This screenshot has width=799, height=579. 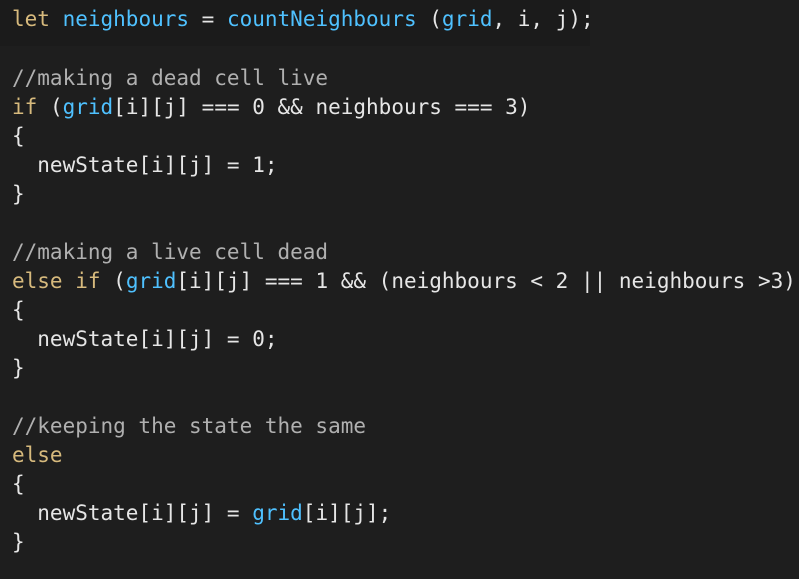 What do you see at coordinates (322, 107) in the screenshot?
I see `code-token: [i][j] === 0 && neighbours === 3)` at bounding box center [322, 107].